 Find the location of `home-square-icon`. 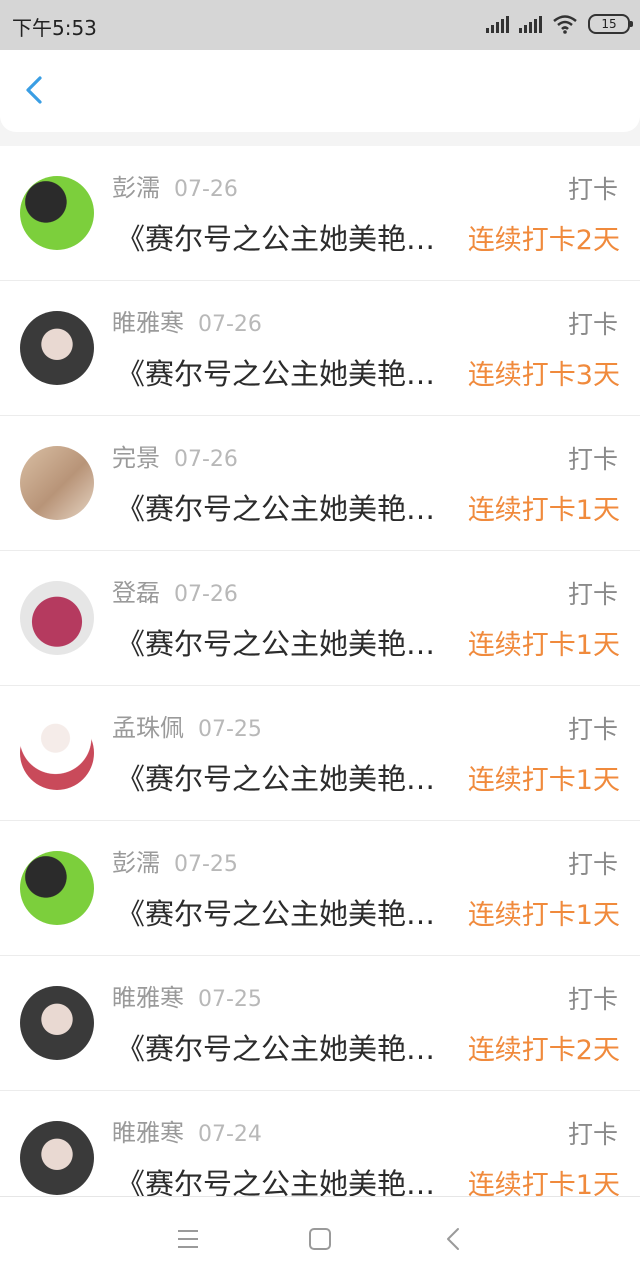

home-square-icon is located at coordinates (320, 1239).